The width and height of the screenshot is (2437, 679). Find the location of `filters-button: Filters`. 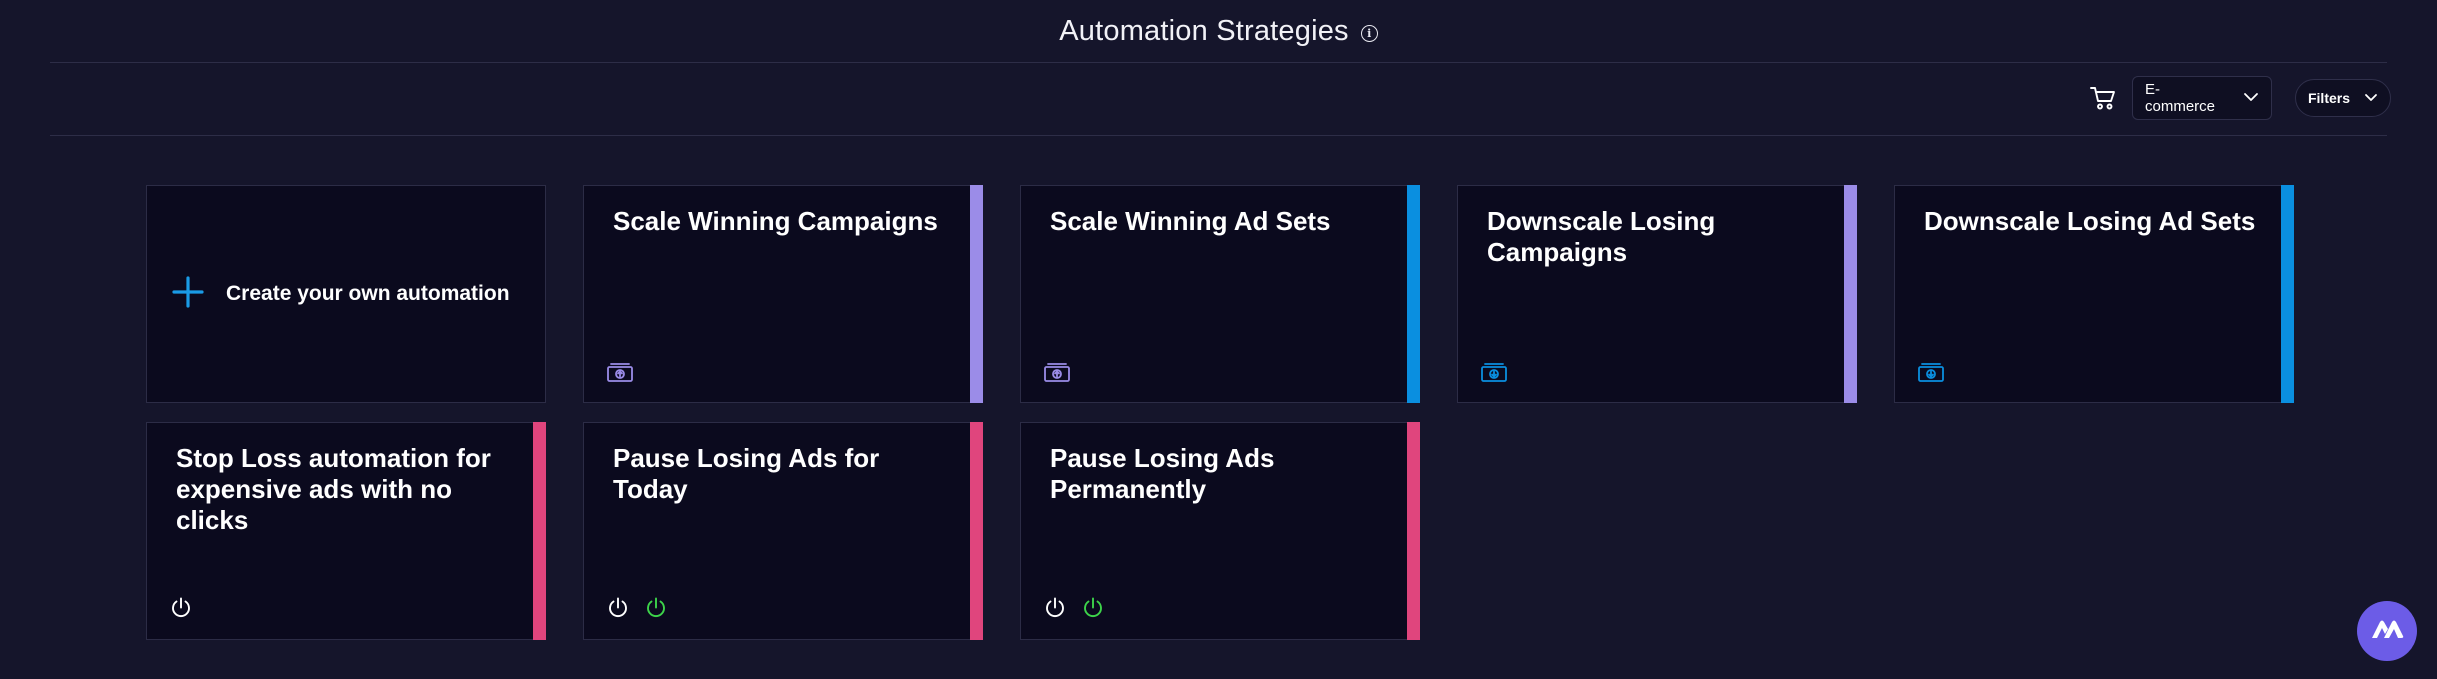

filters-button: Filters is located at coordinates (2342, 98).